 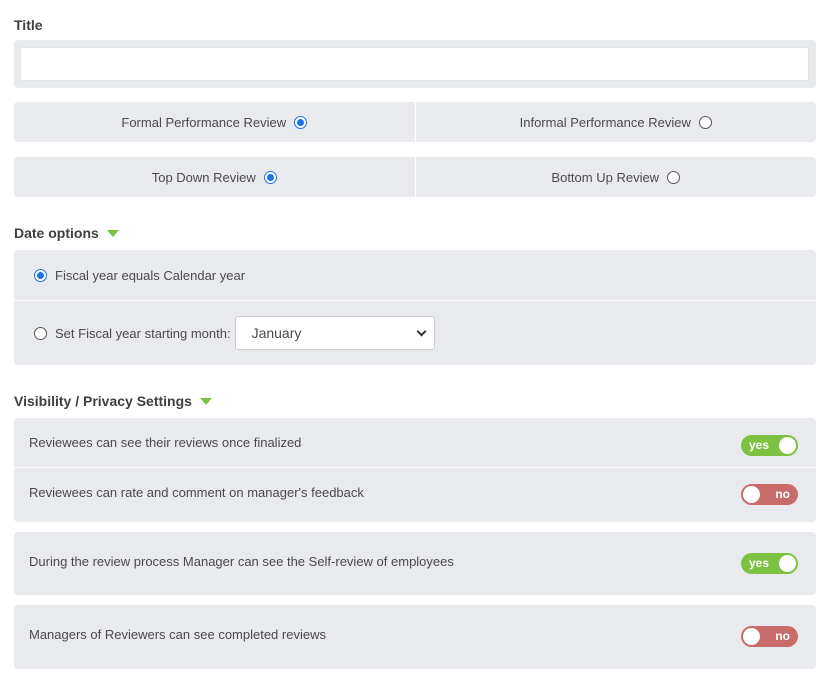 I want to click on formal-review-label: Formal Performance Review, so click(x=204, y=122).